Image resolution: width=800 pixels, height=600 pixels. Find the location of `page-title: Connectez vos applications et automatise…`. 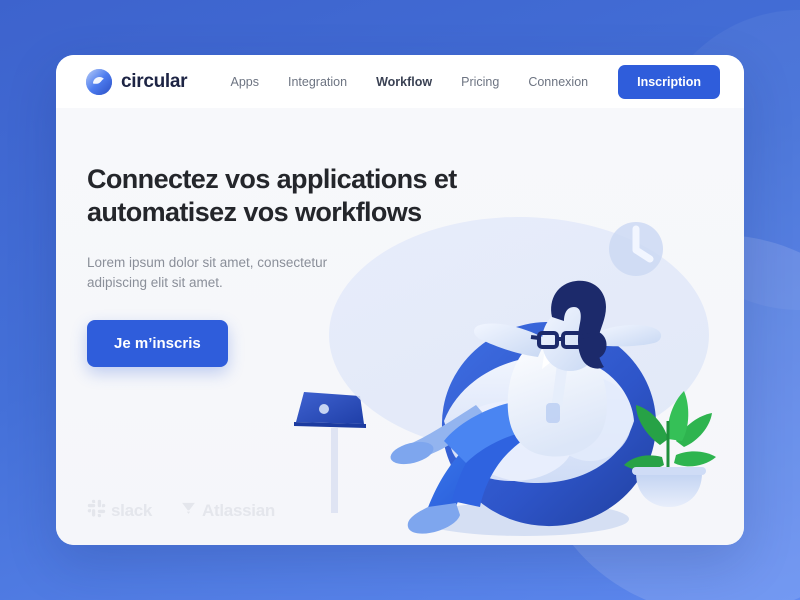

page-title: Connectez vos applications et automatise… is located at coordinates (272, 195).